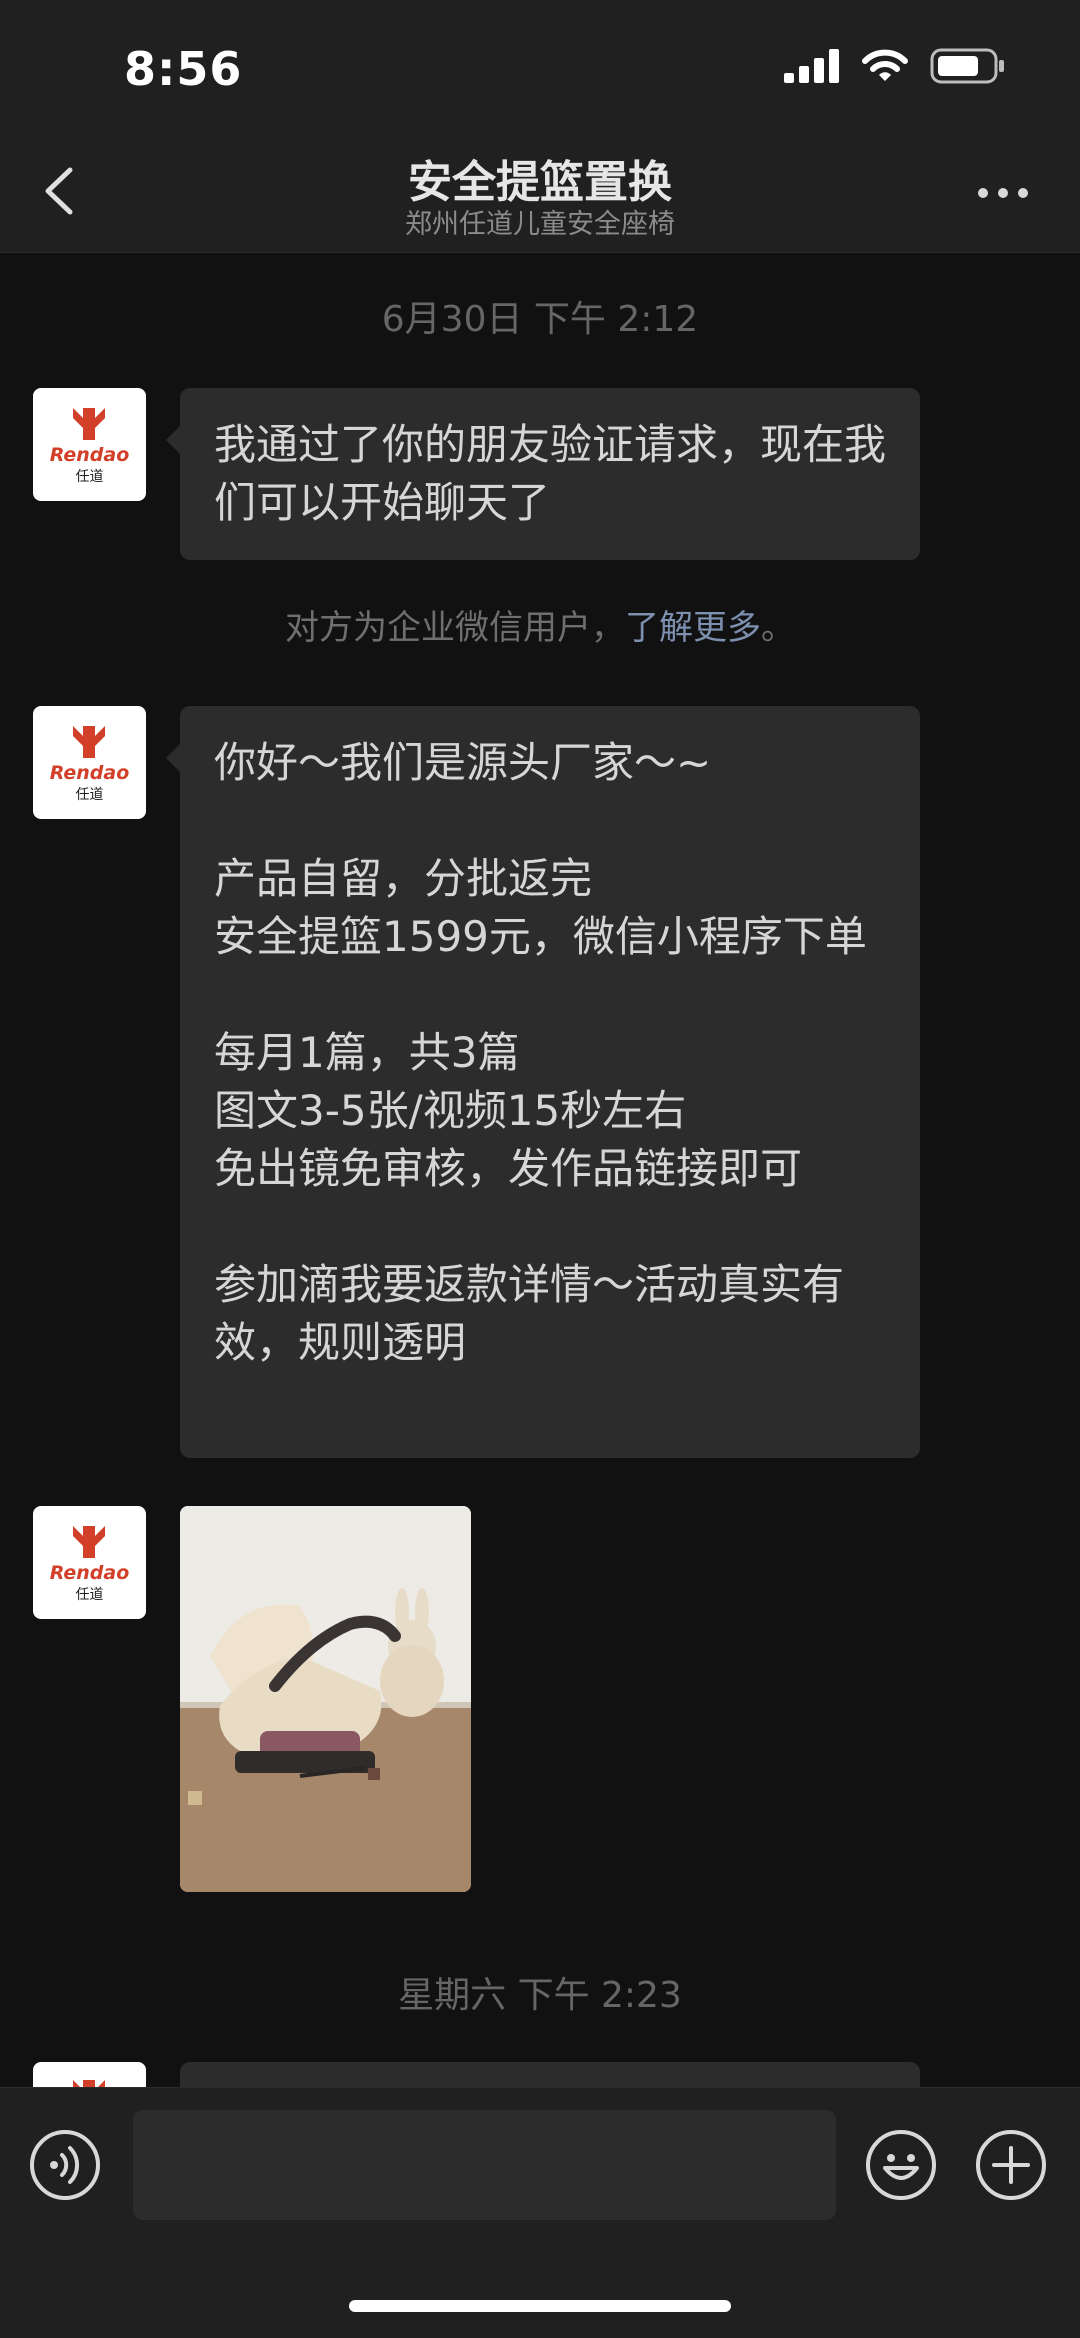 This screenshot has height=2338, width=1080. I want to click on message-input, so click(484, 2165).